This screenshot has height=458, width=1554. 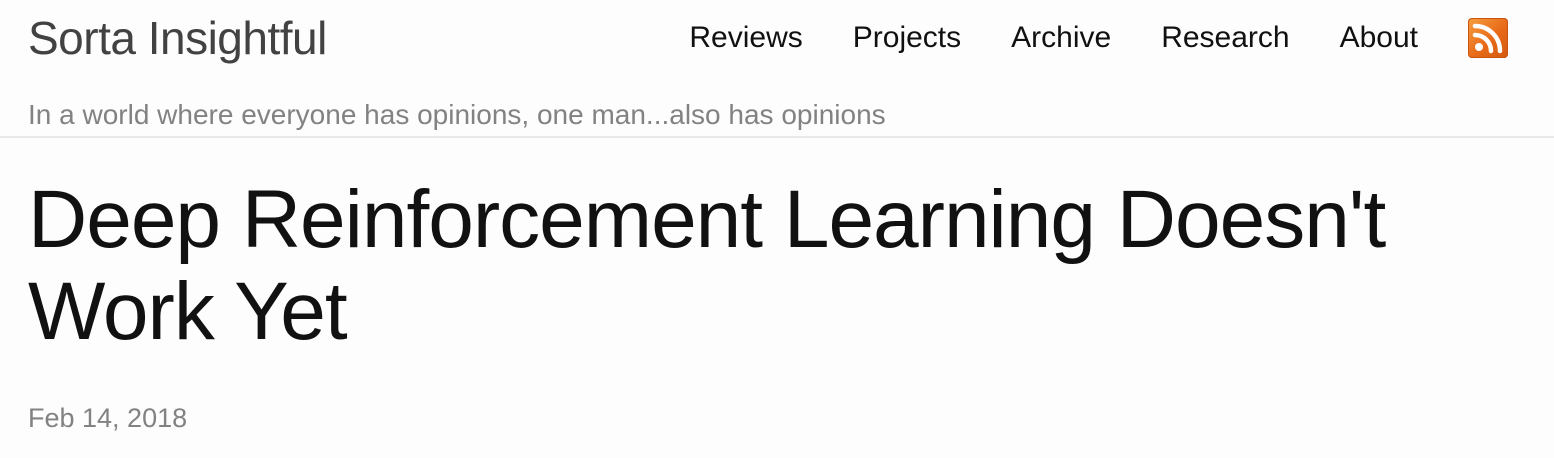 I want to click on nav-link-projects: Projects, so click(x=907, y=38).